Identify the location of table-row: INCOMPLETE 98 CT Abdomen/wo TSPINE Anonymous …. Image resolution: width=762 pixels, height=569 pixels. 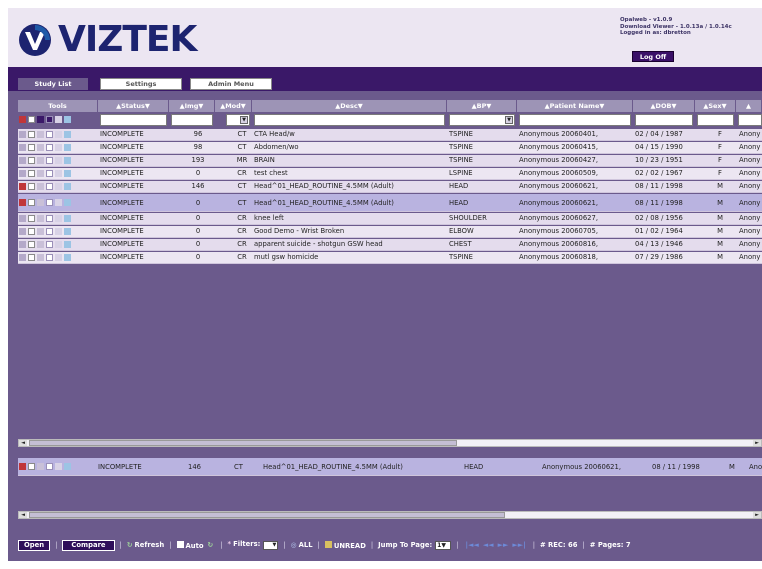
(390, 148).